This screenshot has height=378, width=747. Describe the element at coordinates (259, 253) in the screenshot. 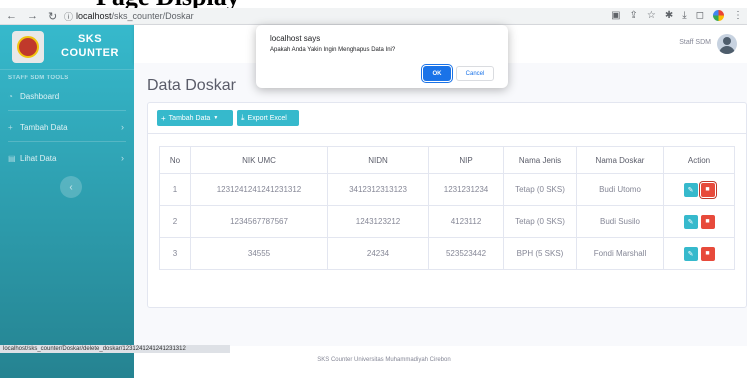

I see `cell-nik-umc: 34555` at that location.